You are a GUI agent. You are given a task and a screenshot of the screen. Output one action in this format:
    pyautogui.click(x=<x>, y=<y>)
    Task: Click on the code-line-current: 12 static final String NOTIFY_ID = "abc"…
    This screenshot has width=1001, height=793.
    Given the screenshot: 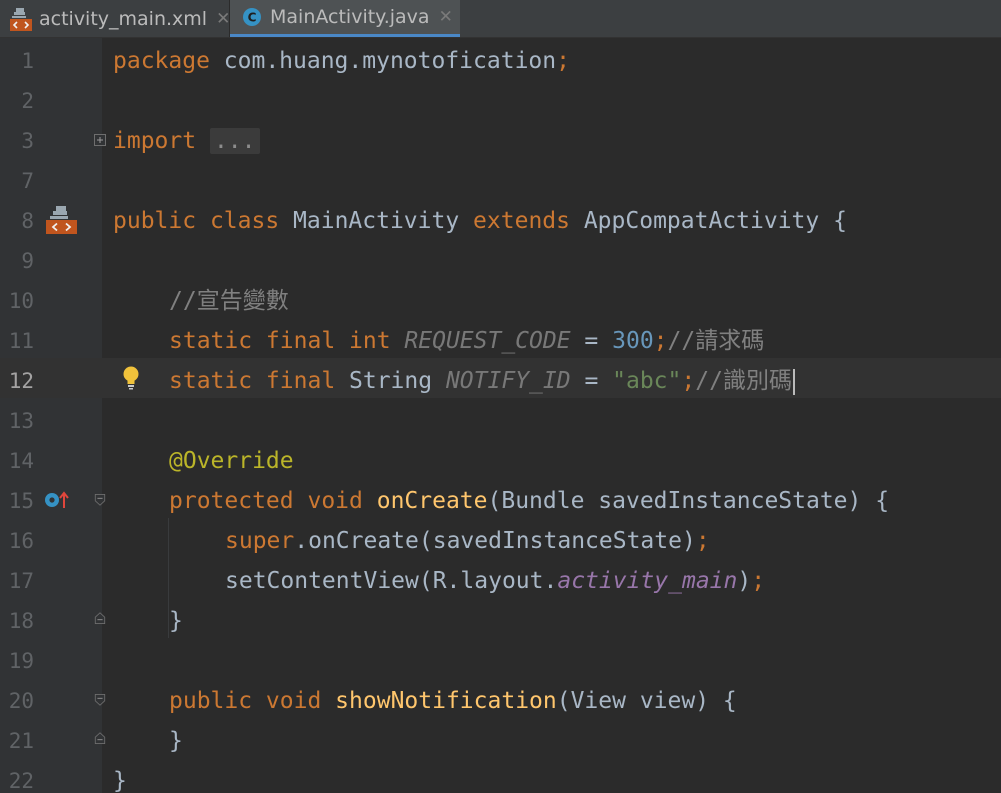 What is the action you would take?
    pyautogui.click(x=500, y=380)
    